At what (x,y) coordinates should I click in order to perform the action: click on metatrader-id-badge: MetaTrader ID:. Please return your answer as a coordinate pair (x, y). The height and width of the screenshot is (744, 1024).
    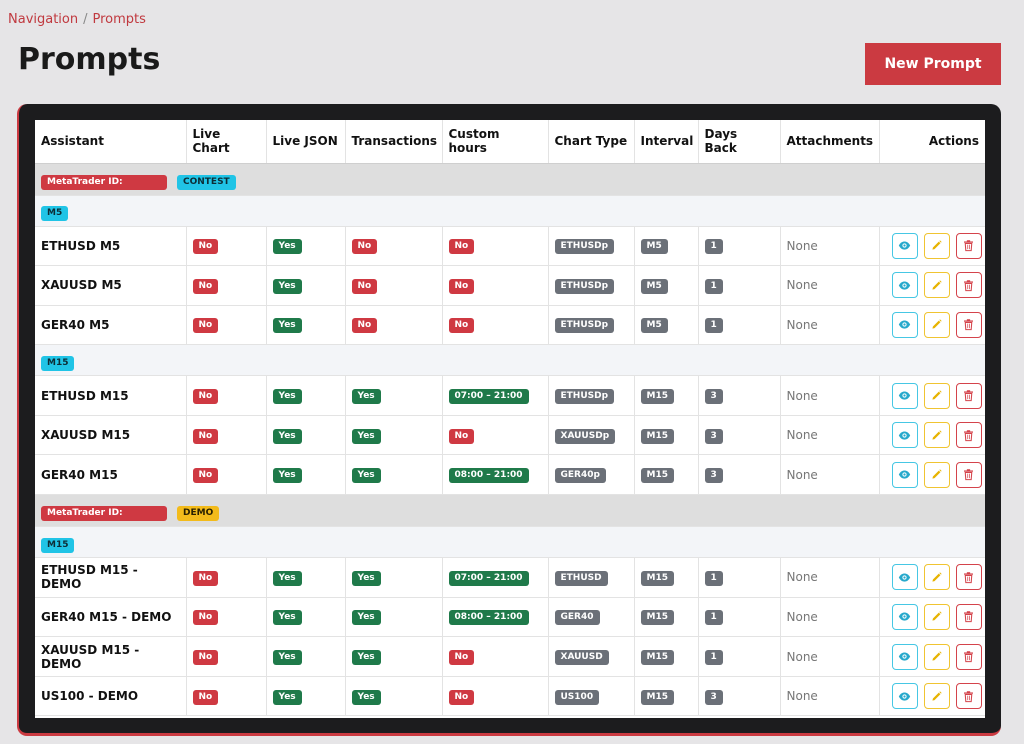
    Looking at the image, I should click on (104, 182).